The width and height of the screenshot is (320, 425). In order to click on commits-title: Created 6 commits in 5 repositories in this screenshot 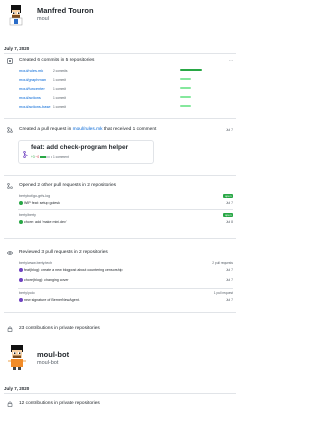, I will do `click(57, 60)`.